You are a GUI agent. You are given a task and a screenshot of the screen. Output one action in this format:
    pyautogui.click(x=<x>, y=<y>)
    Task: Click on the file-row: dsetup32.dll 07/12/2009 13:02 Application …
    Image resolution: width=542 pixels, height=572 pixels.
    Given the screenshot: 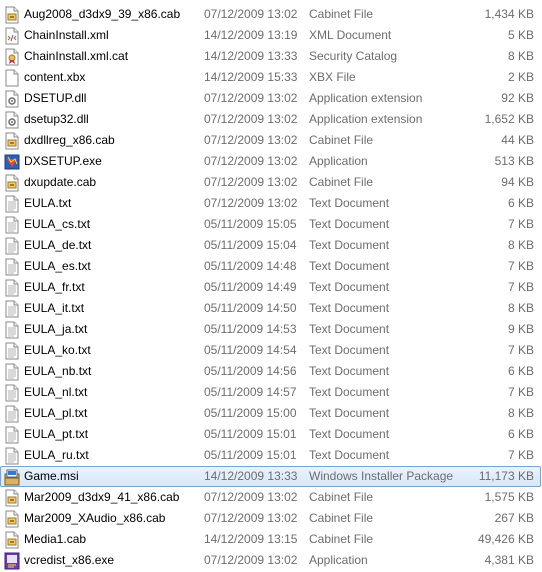 What is the action you would take?
    pyautogui.click(x=270, y=119)
    